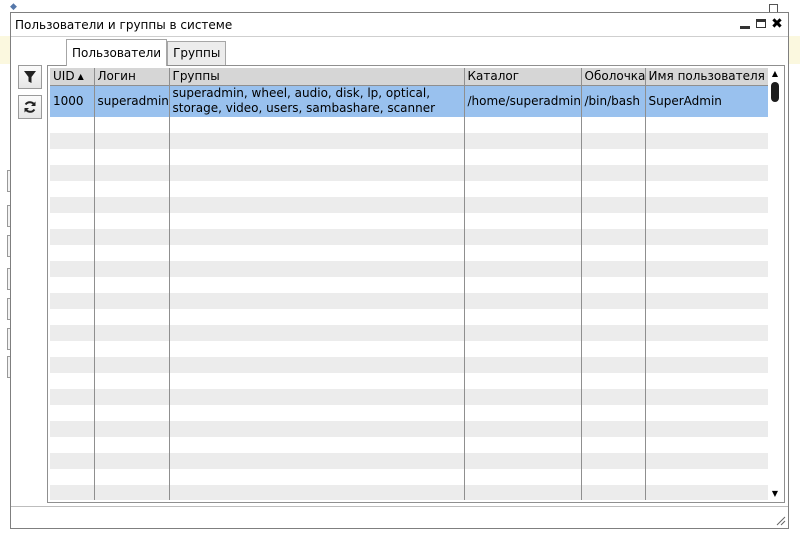 This screenshot has height=540, width=800. I want to click on cell-shell: /bin/bash, so click(613, 101).